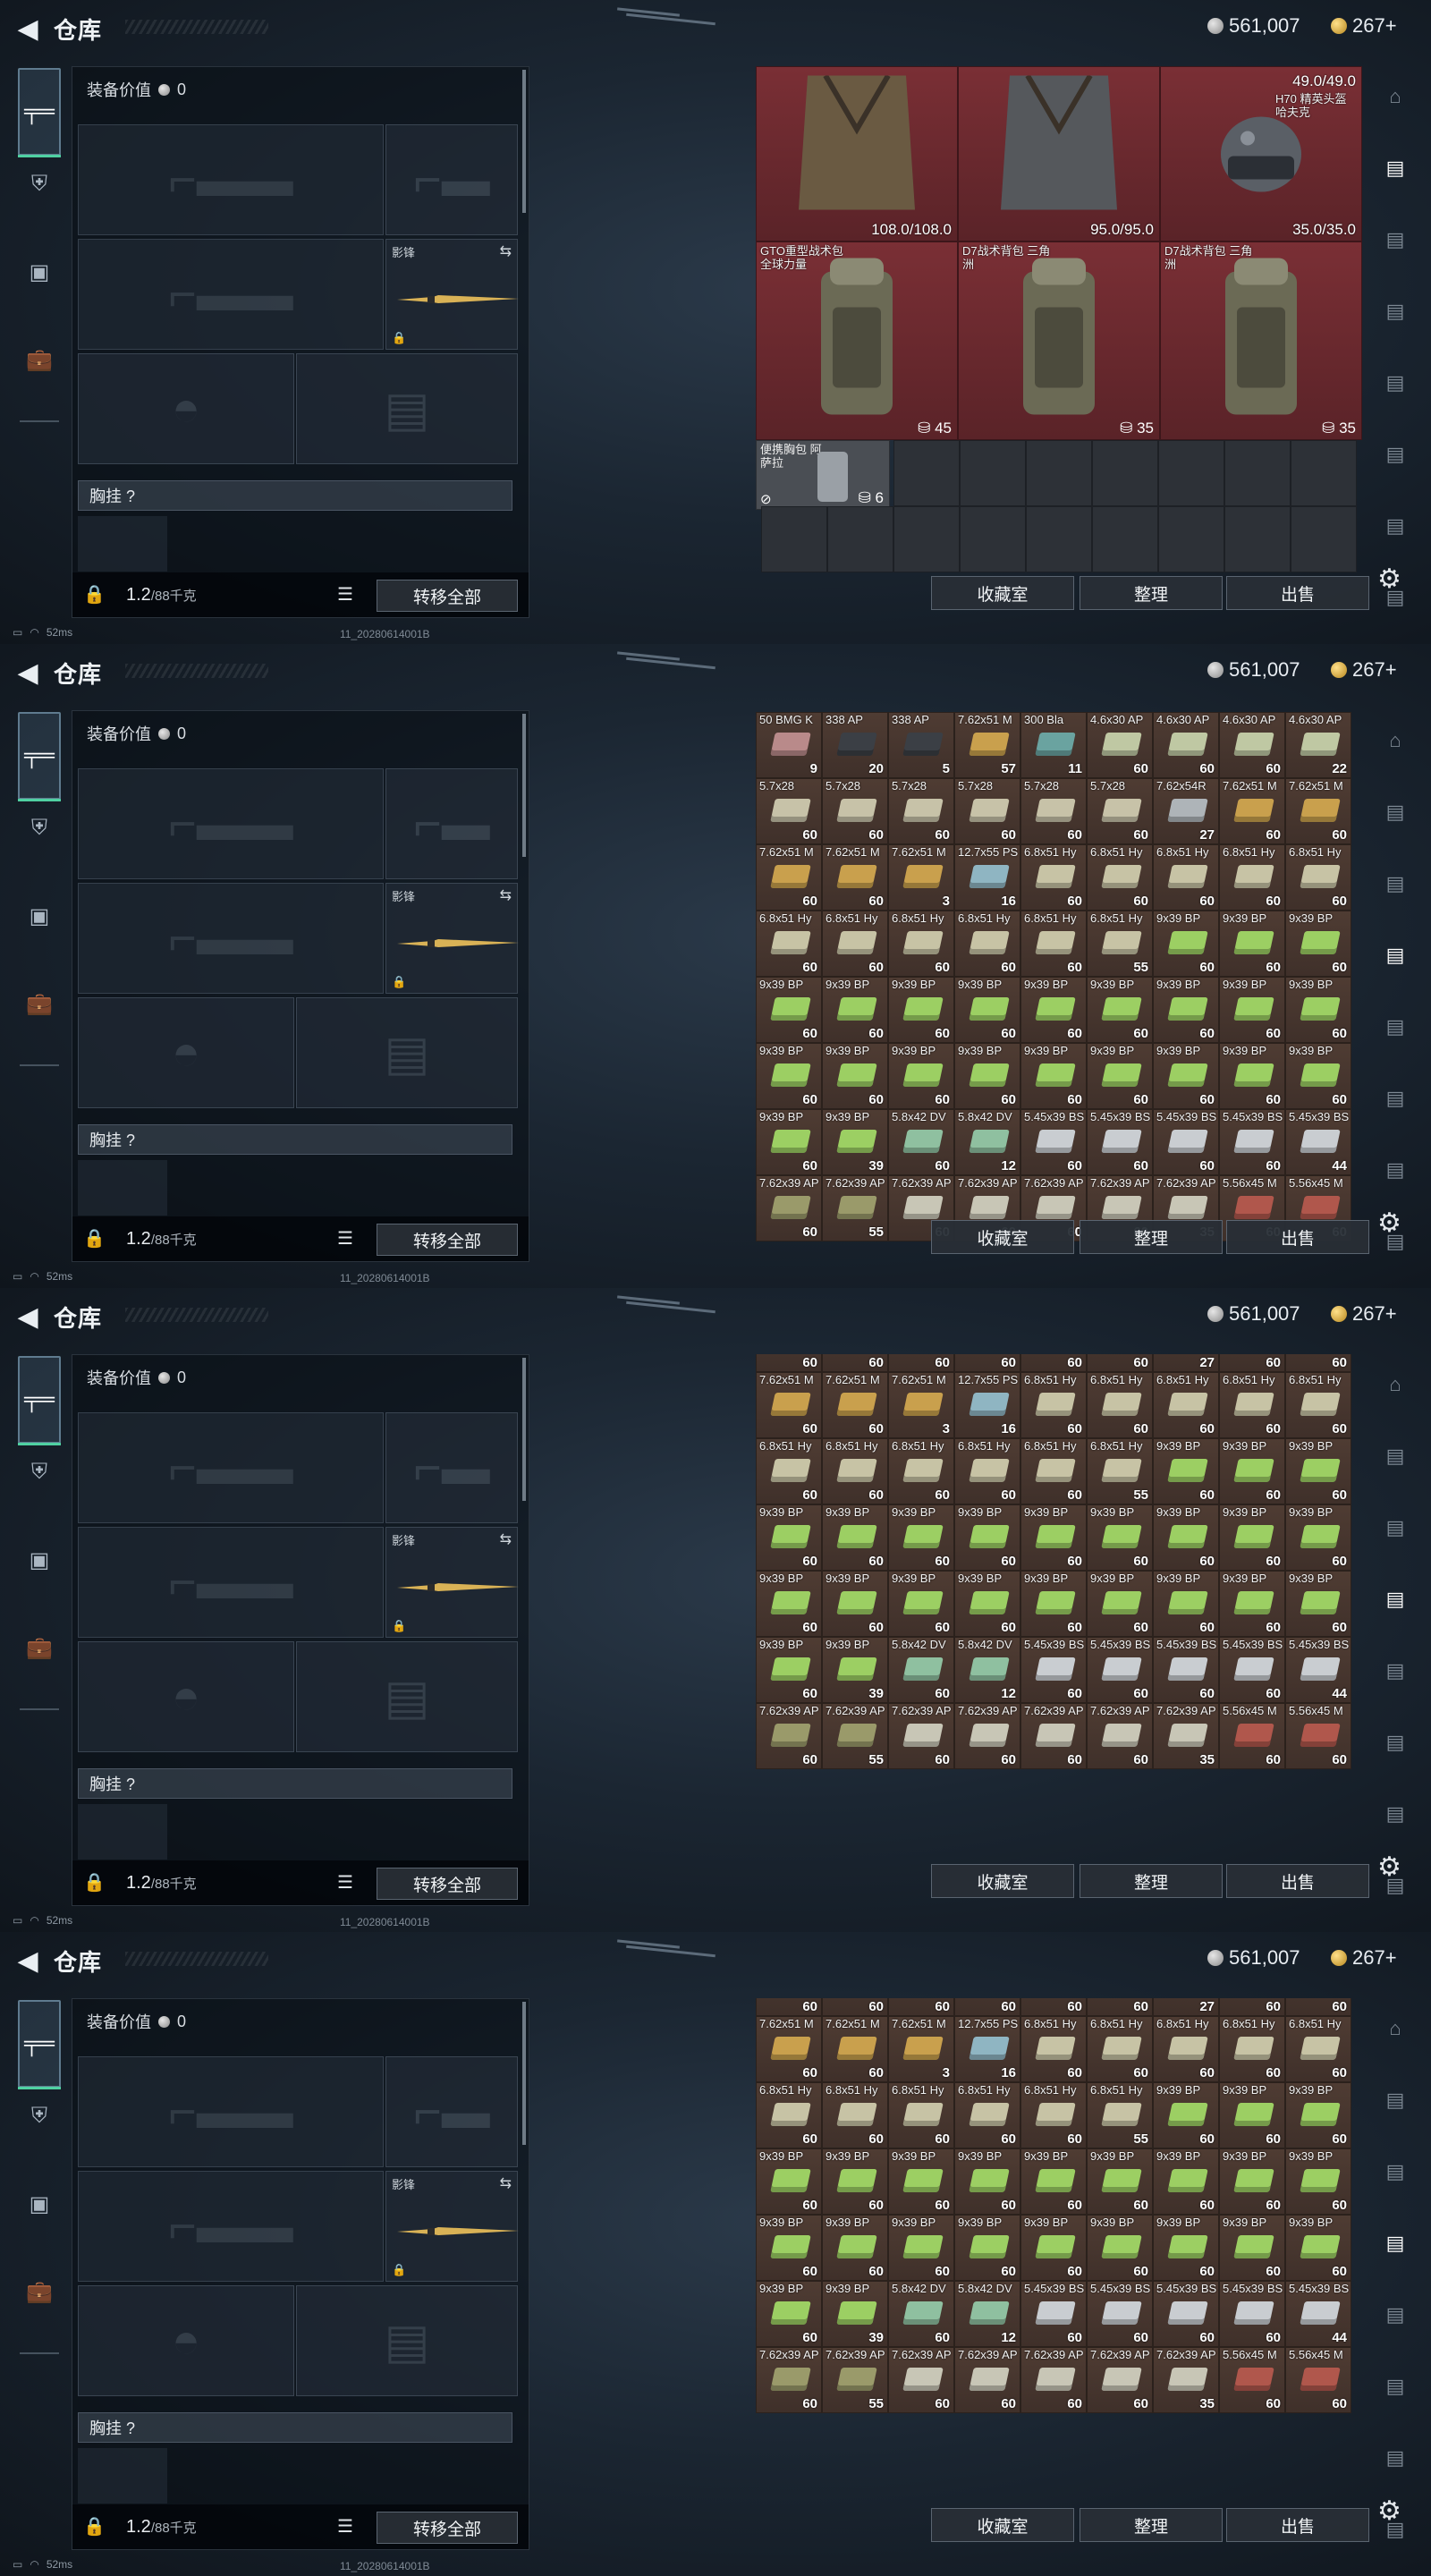 Image resolution: width=1431 pixels, height=2576 pixels. Describe the element at coordinates (1186, 745) in the screenshot. I see `ammo-item: 4.6x30 AP 60` at that location.